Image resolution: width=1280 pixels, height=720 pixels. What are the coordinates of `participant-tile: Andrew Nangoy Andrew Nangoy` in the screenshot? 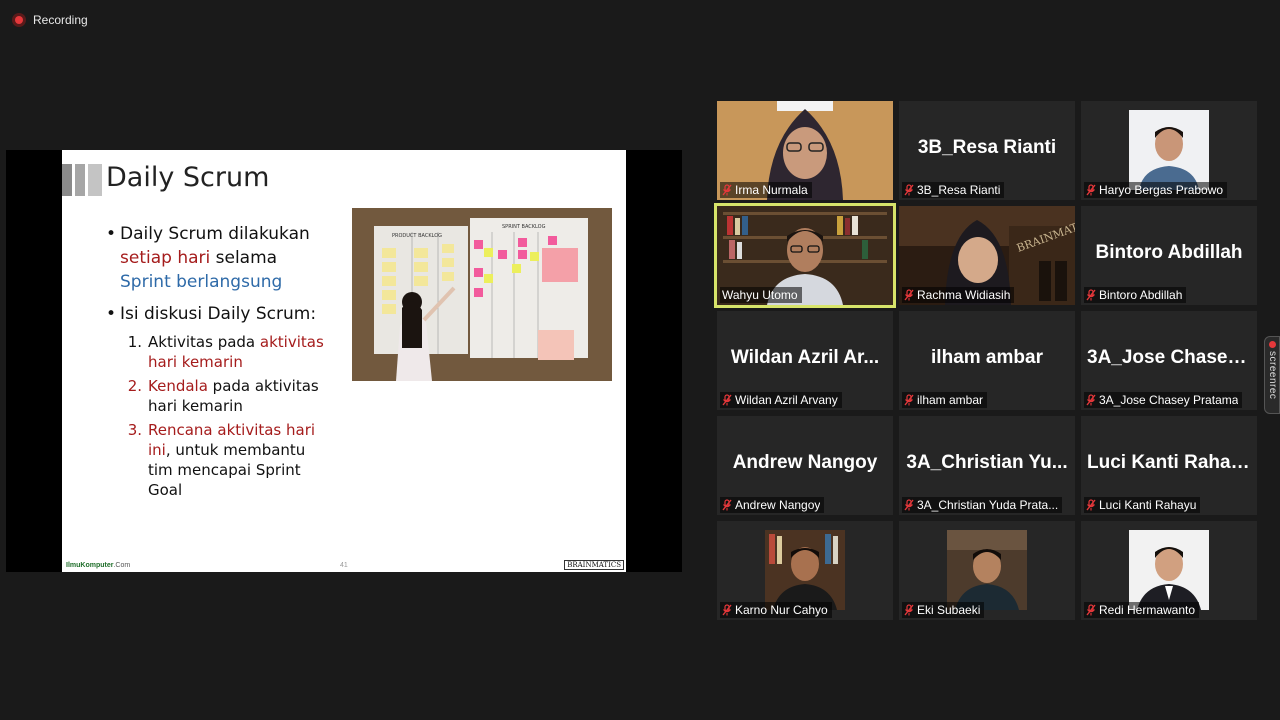 It's located at (805, 465).